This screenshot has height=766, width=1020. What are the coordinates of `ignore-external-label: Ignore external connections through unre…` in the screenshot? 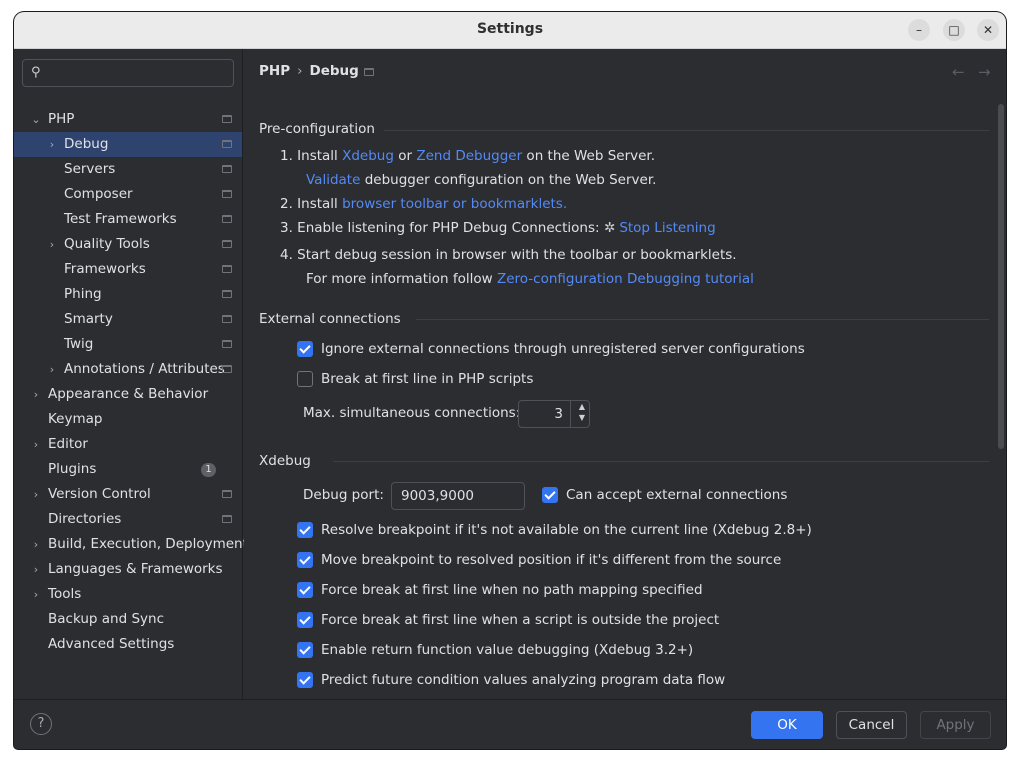 It's located at (563, 349).